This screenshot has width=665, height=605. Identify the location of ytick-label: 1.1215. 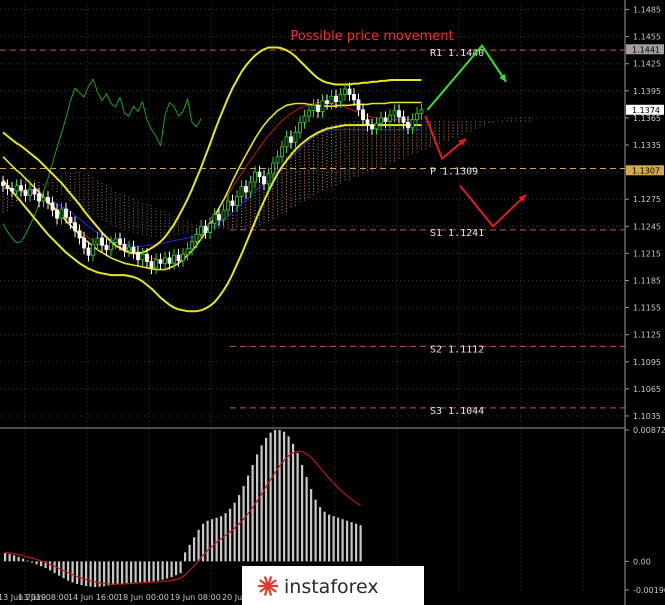
(647, 253).